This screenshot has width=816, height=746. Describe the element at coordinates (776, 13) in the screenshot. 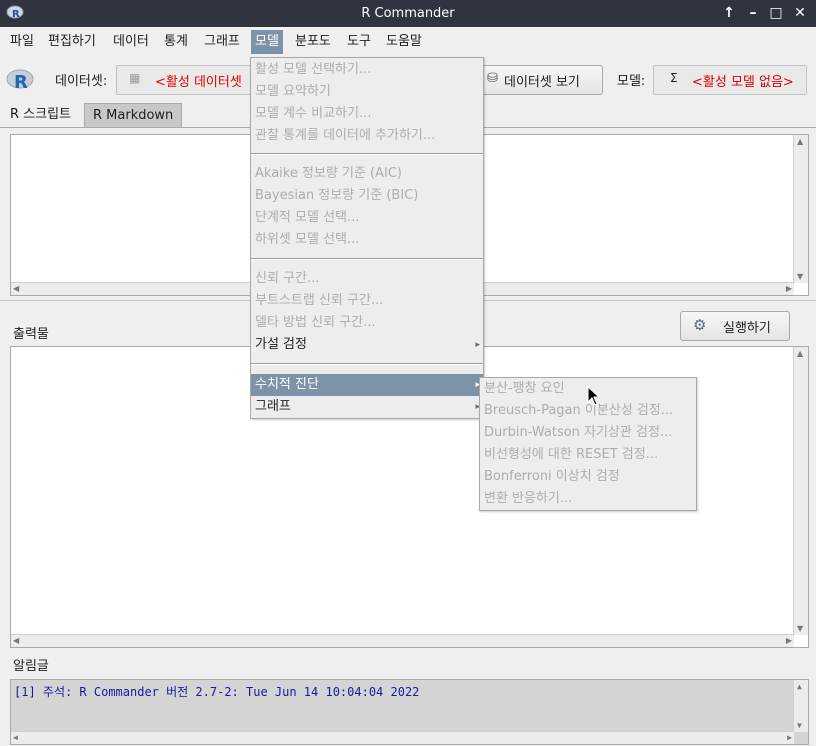

I see `maximize-icon: □` at that location.